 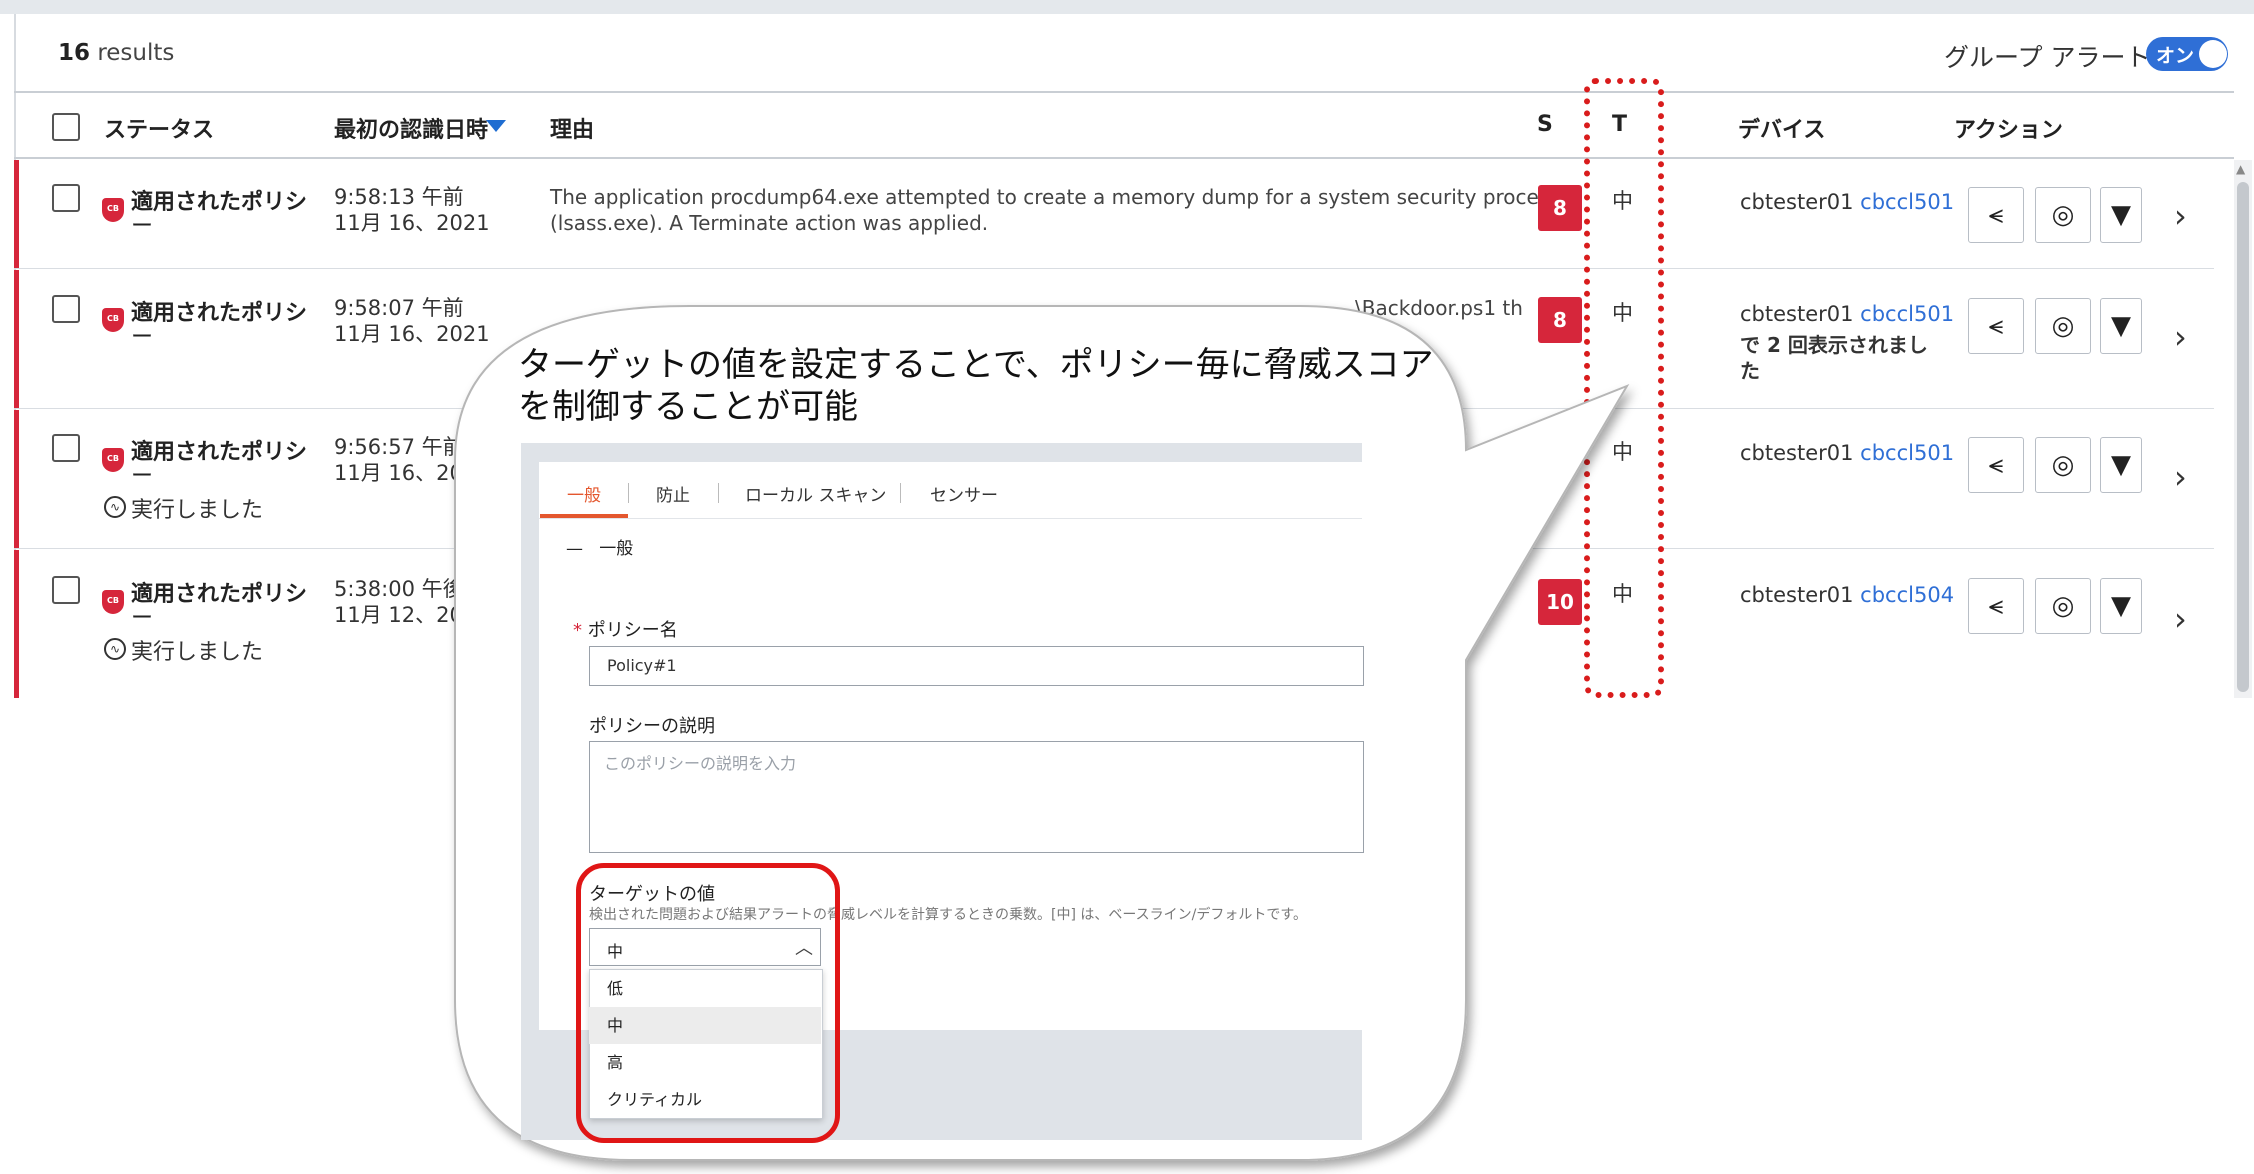 I want to click on policy-name-input, so click(x=976, y=666).